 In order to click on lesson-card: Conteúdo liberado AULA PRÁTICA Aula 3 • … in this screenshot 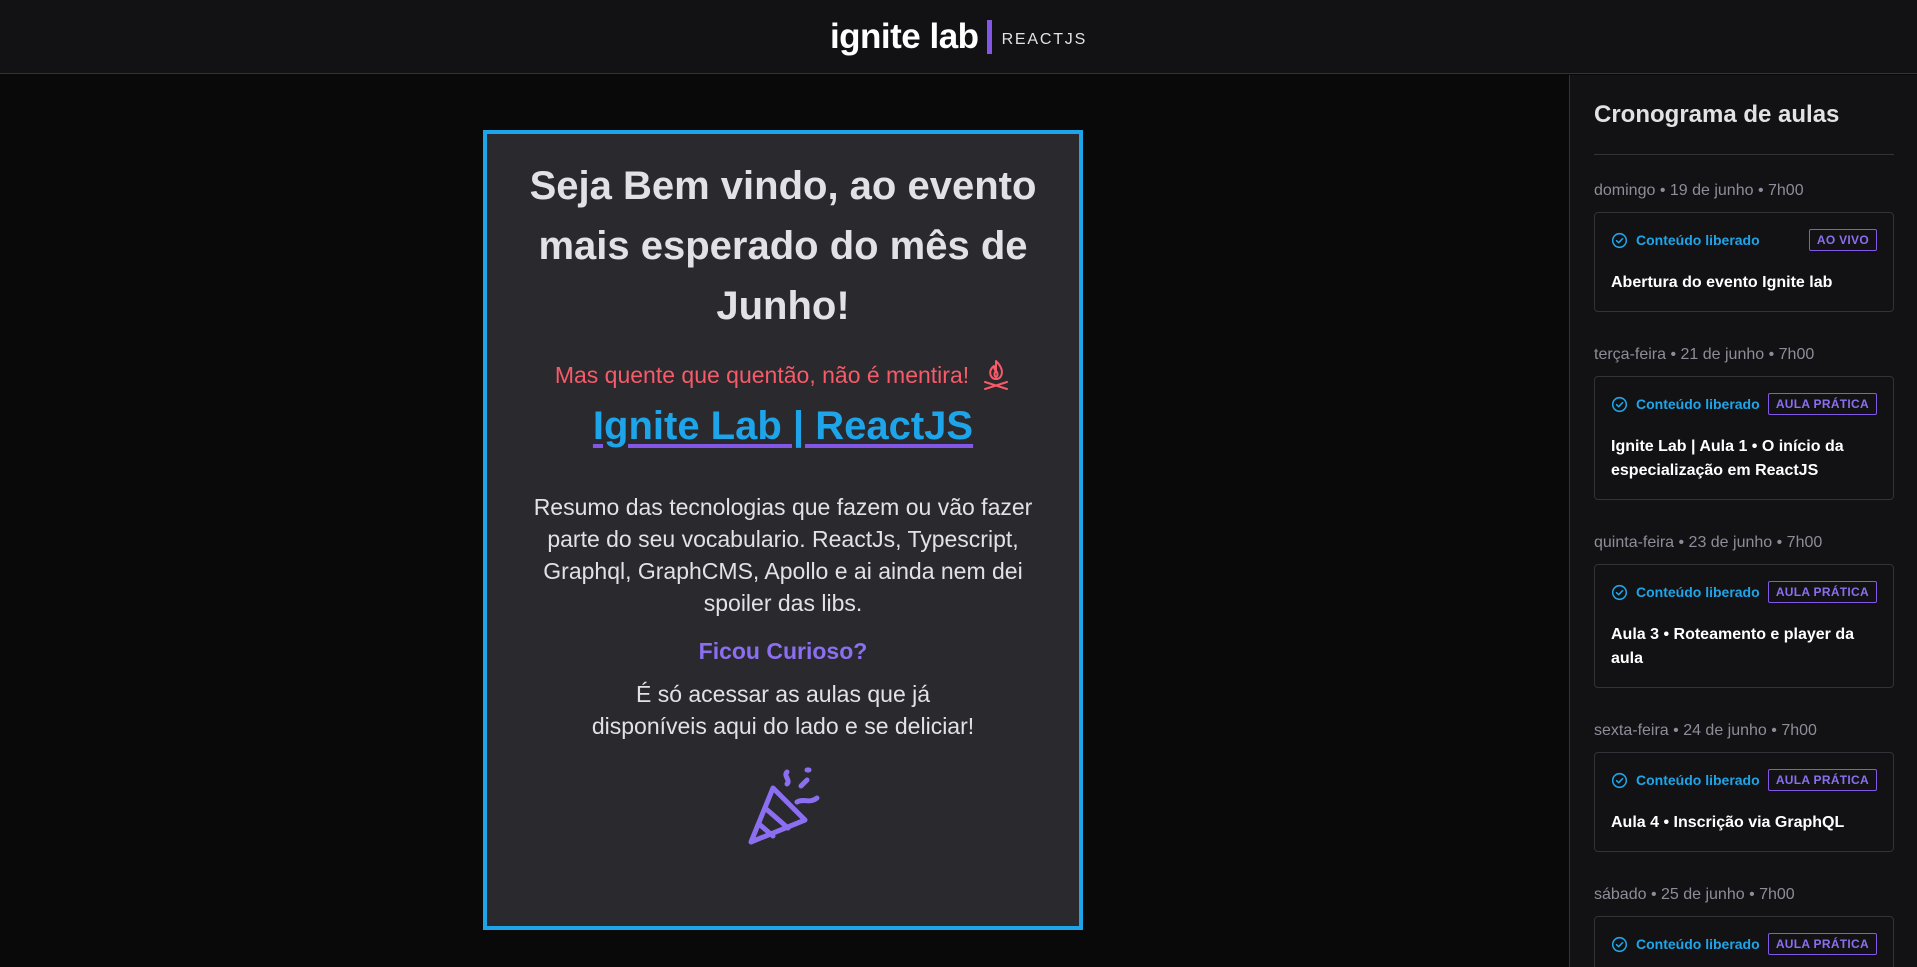, I will do `click(1744, 626)`.